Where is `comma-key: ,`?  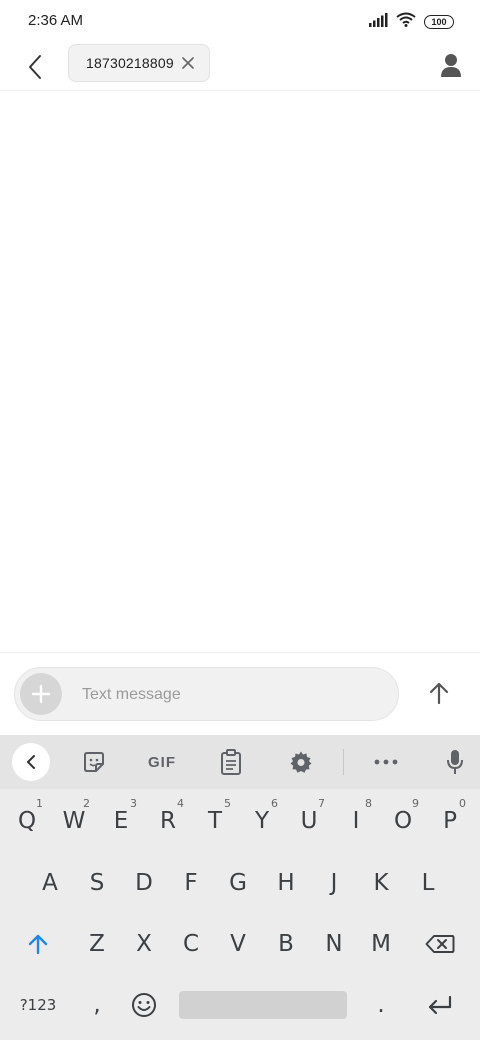
comma-key: , is located at coordinates (97, 1005).